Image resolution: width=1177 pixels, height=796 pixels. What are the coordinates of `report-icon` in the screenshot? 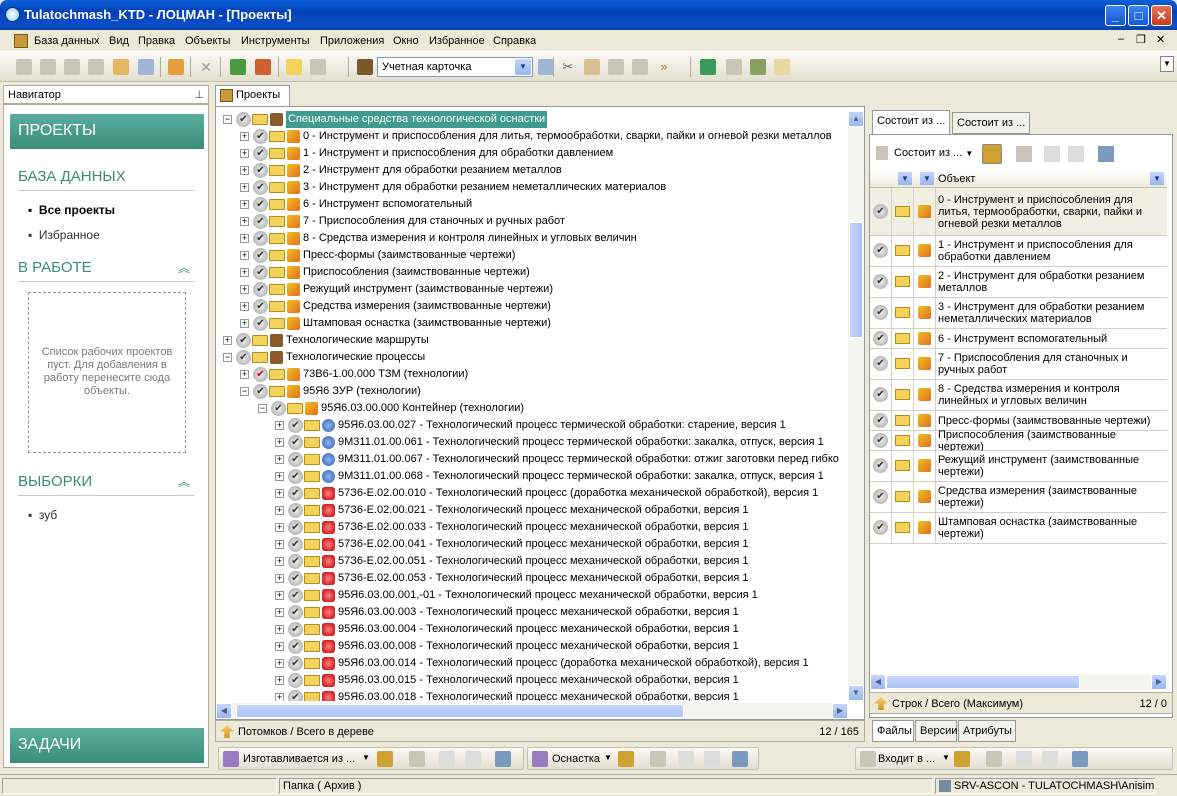 It's located at (176, 67).